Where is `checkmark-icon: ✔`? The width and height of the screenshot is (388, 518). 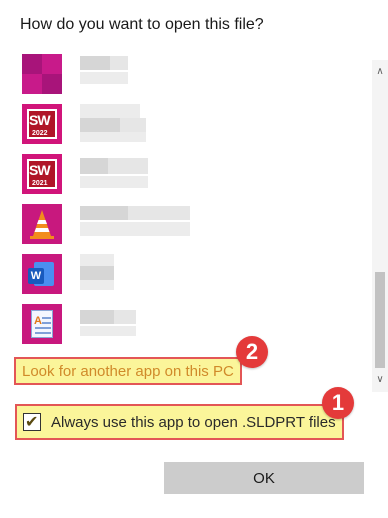
checkmark-icon: ✔ is located at coordinates (32, 422).